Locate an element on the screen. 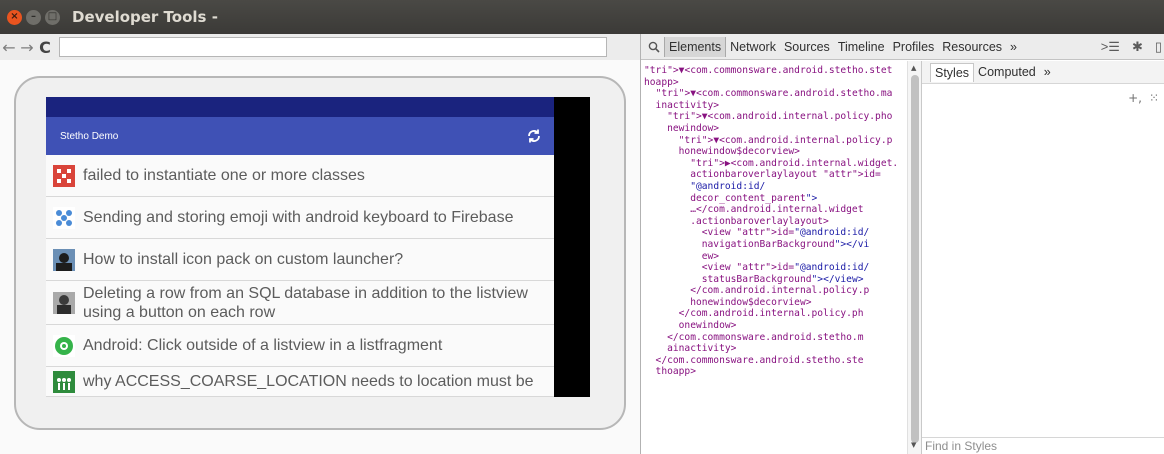  maximize-window-button: □ is located at coordinates (52, 17).